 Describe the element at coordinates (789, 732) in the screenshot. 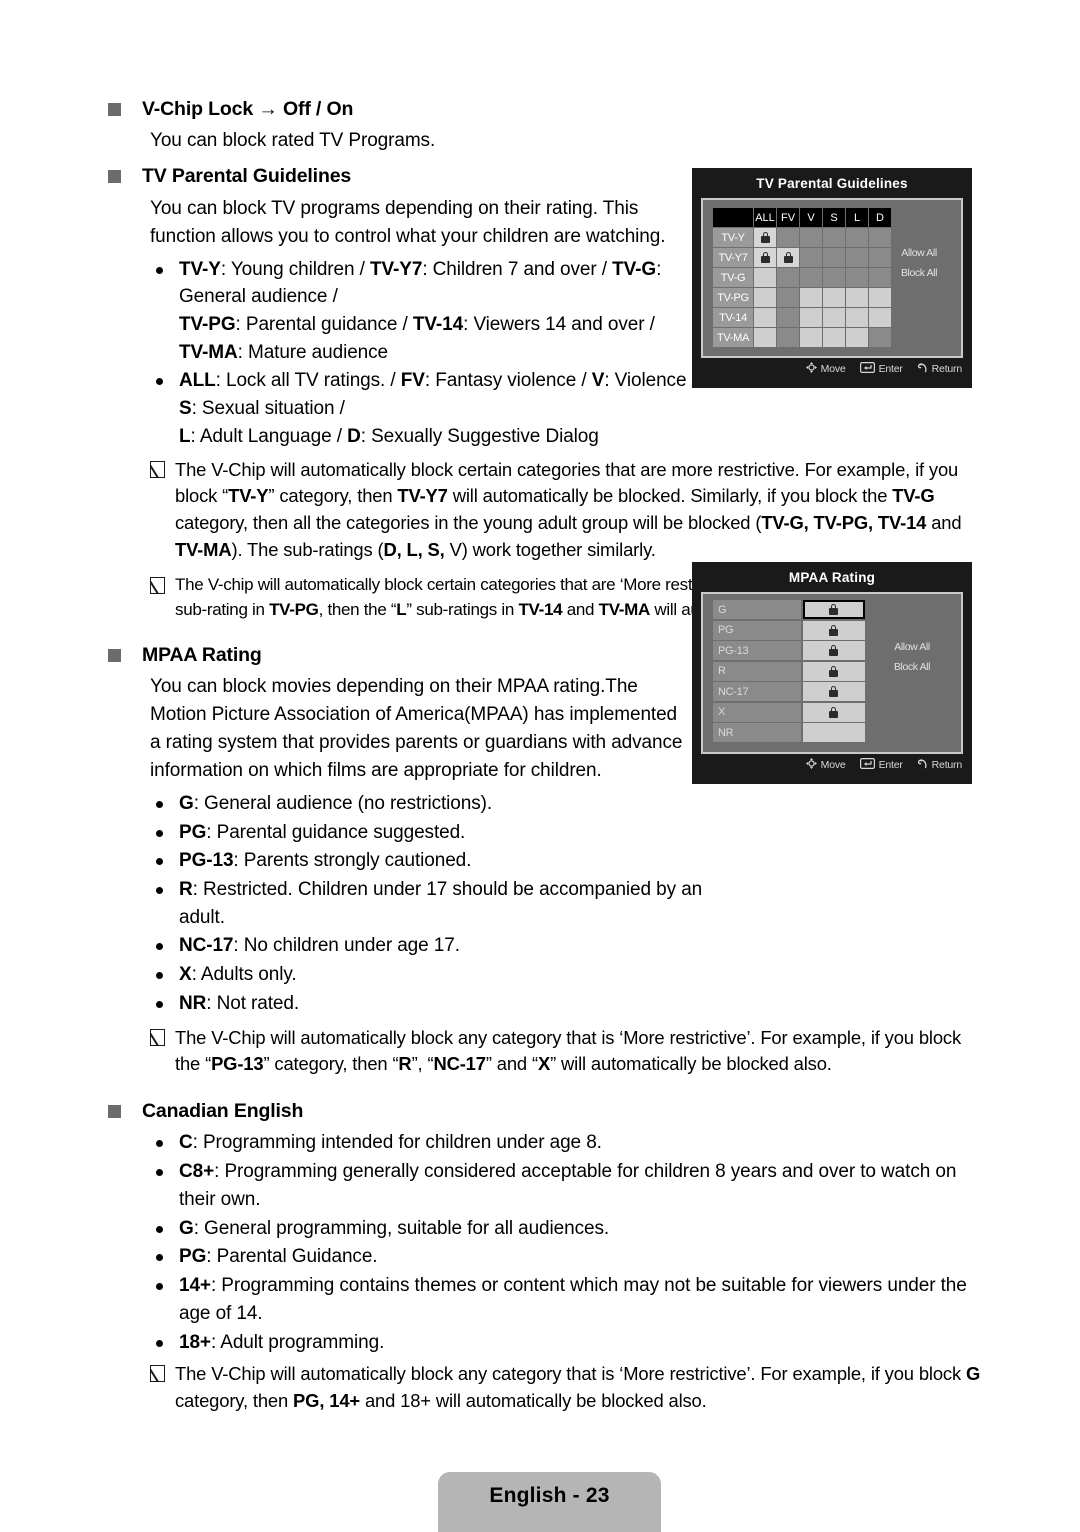

I see `mpaa-row-nr: NR` at that location.